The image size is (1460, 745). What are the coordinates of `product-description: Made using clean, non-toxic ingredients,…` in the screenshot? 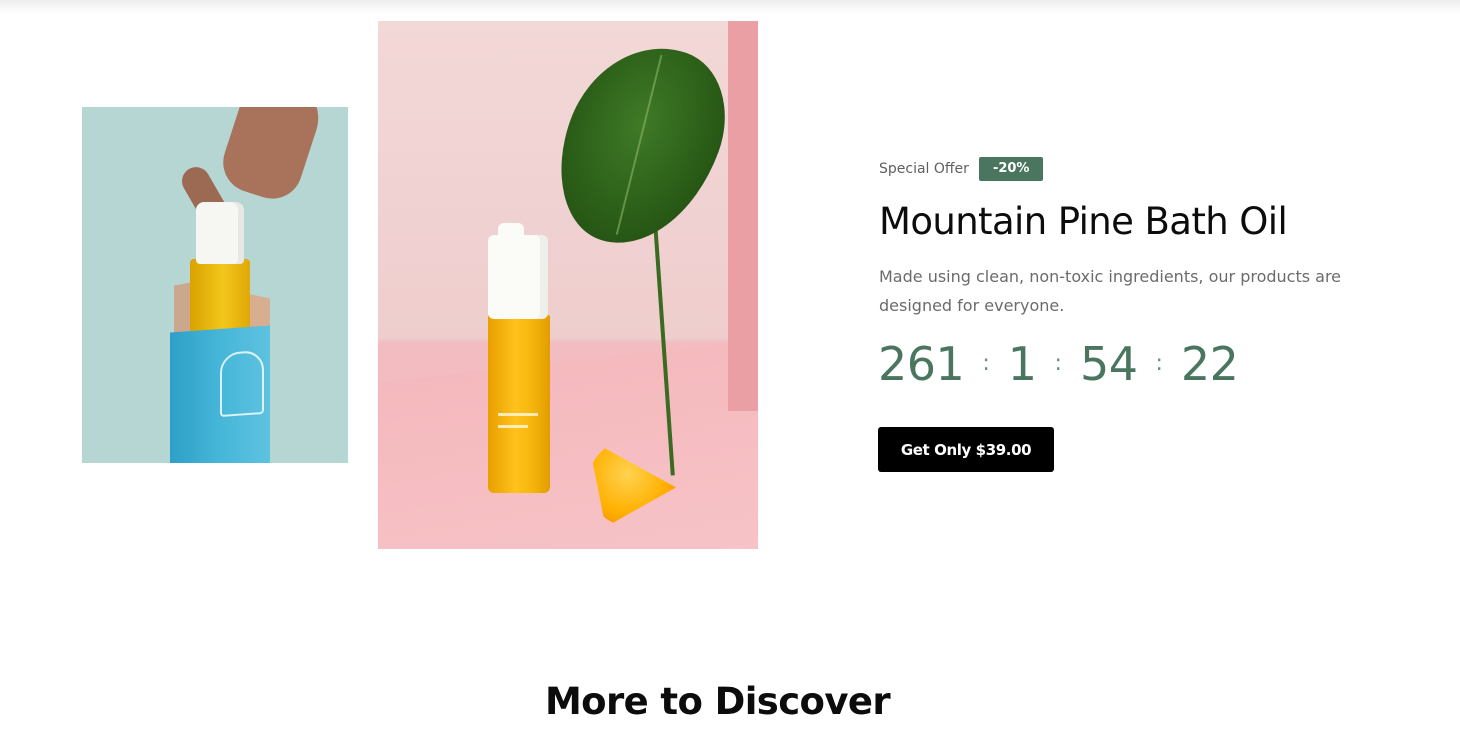 It's located at (1110, 291).